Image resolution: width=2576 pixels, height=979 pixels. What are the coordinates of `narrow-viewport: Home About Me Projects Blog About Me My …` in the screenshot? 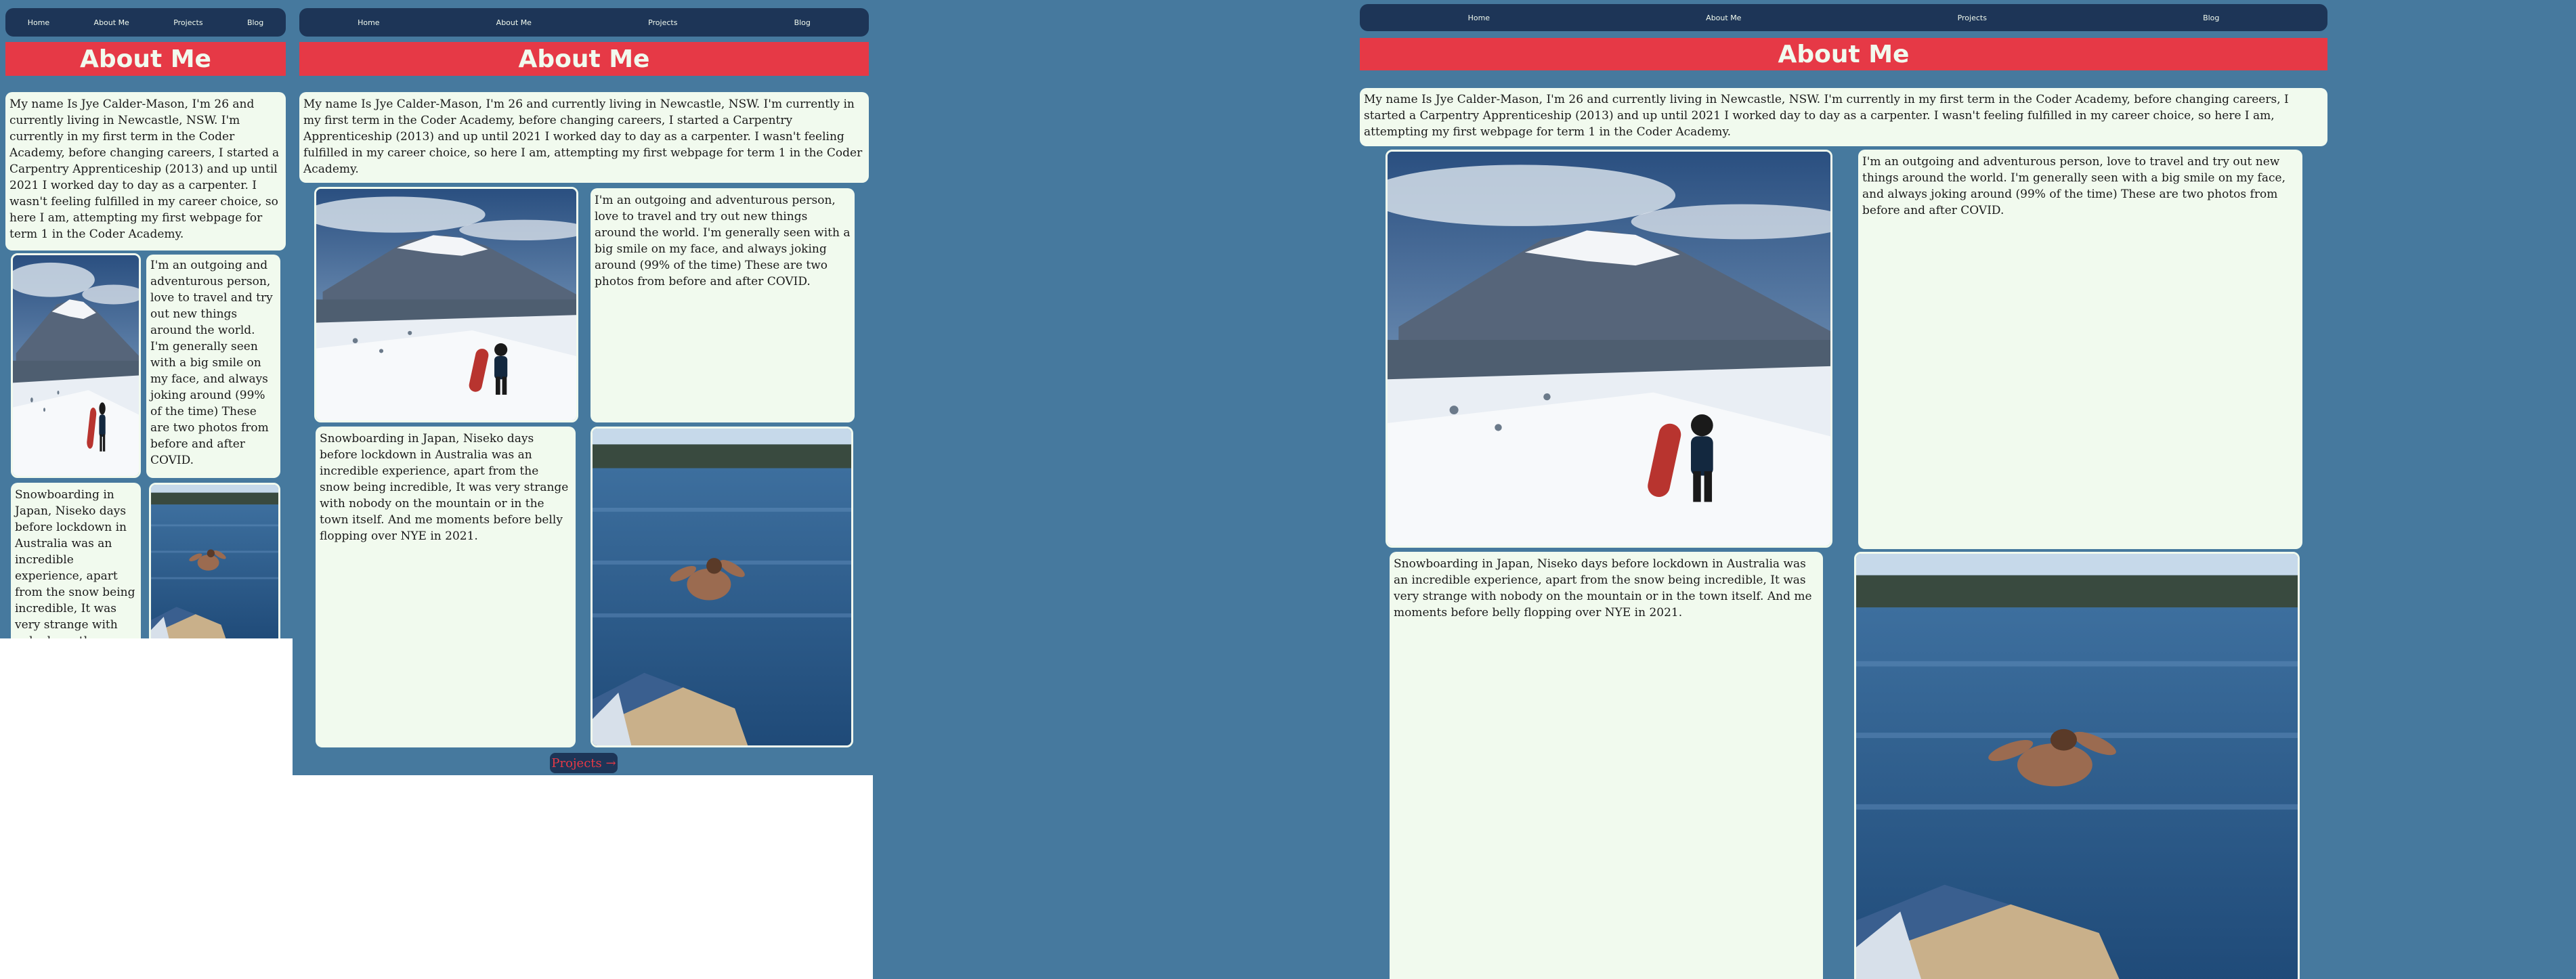 It's located at (146, 319).